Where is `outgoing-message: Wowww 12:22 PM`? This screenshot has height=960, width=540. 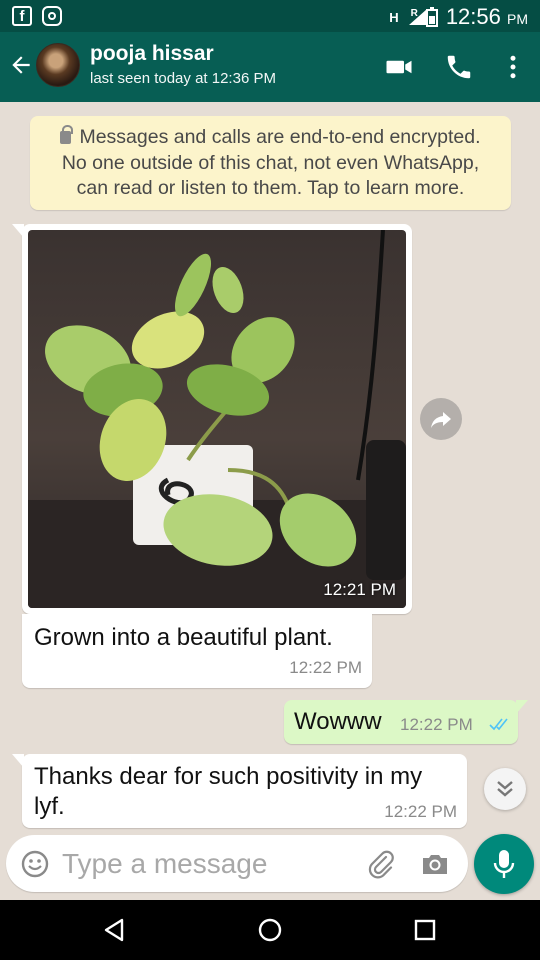
outgoing-message: Wowww 12:22 PM is located at coordinates (406, 722).